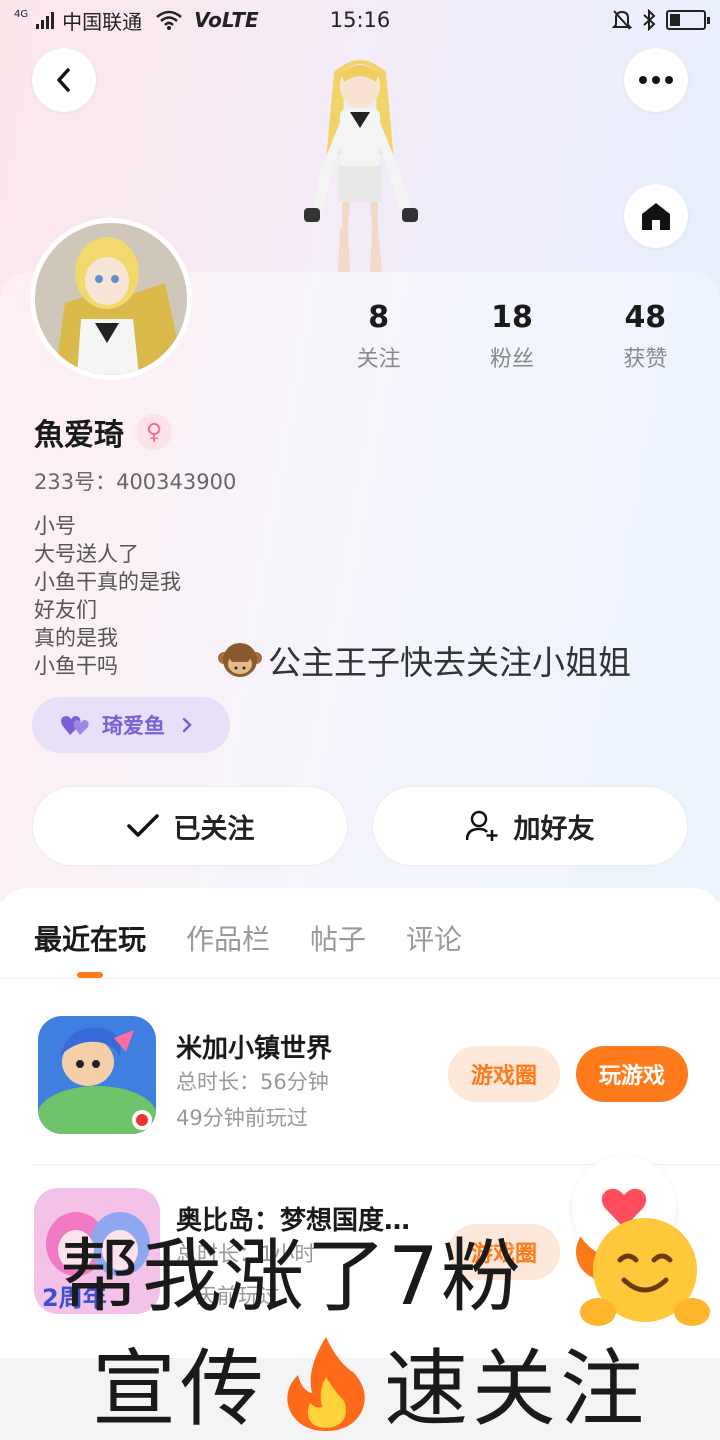  Describe the element at coordinates (360, 20) in the screenshot. I see `status-bar: 4G 中国联通 VoLTE 15:16` at that location.